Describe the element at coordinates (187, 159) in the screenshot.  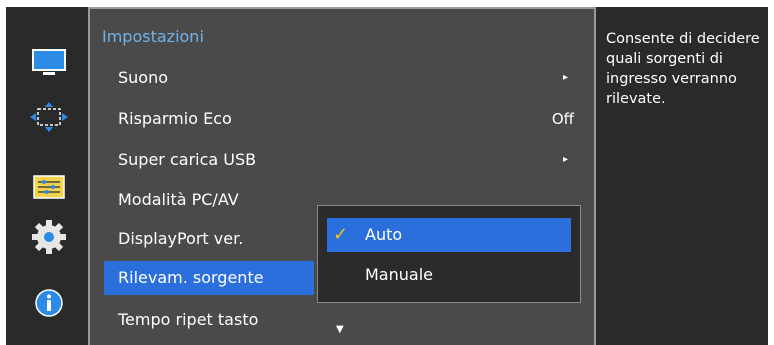
I see `menu-item-label: Super carica USB` at that location.